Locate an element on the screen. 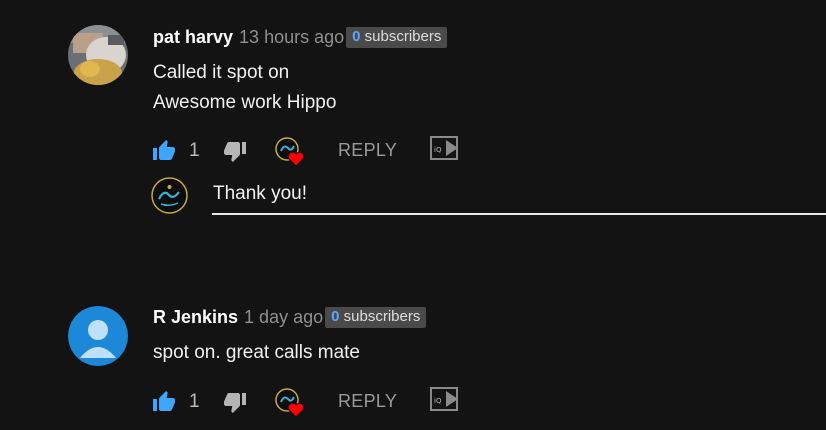  avatar is located at coordinates (98, 55).